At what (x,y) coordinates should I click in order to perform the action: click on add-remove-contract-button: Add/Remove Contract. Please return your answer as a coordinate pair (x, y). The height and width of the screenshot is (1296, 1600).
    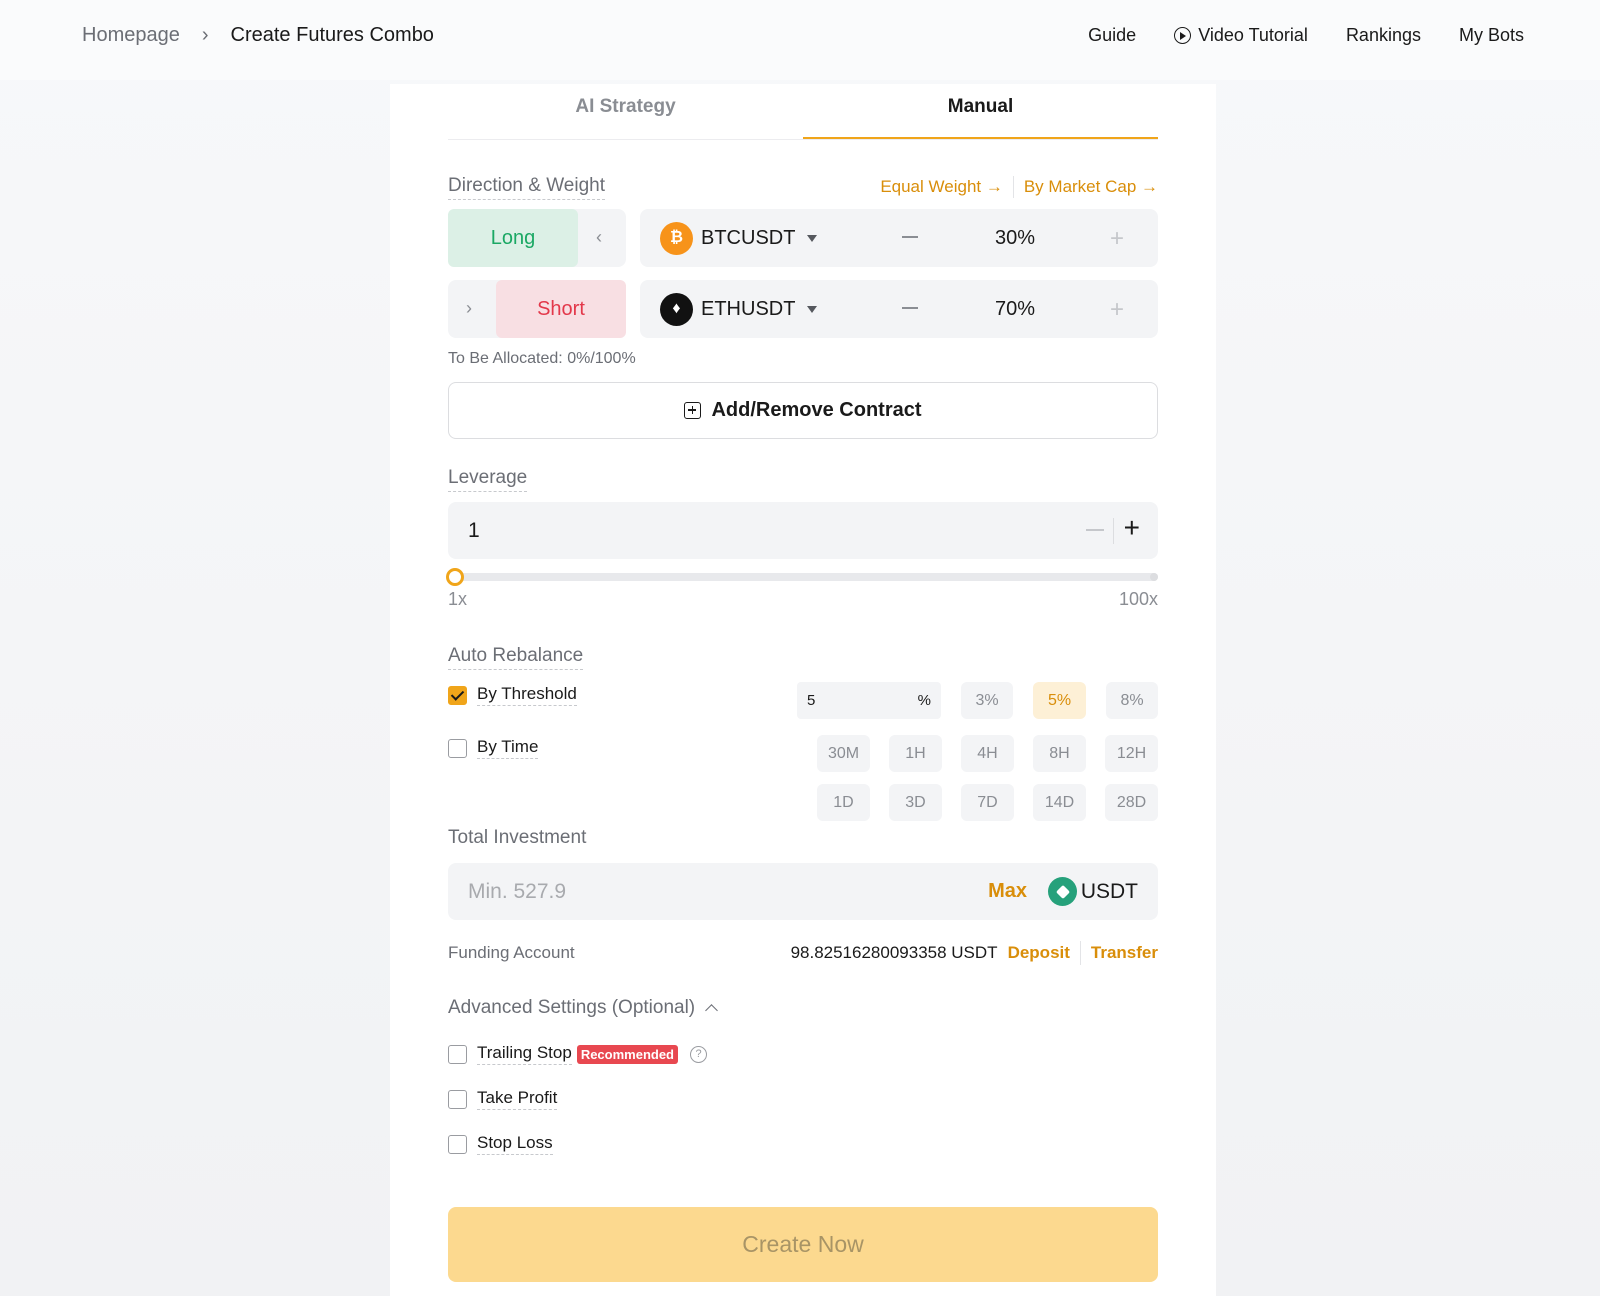
    Looking at the image, I should click on (803, 410).